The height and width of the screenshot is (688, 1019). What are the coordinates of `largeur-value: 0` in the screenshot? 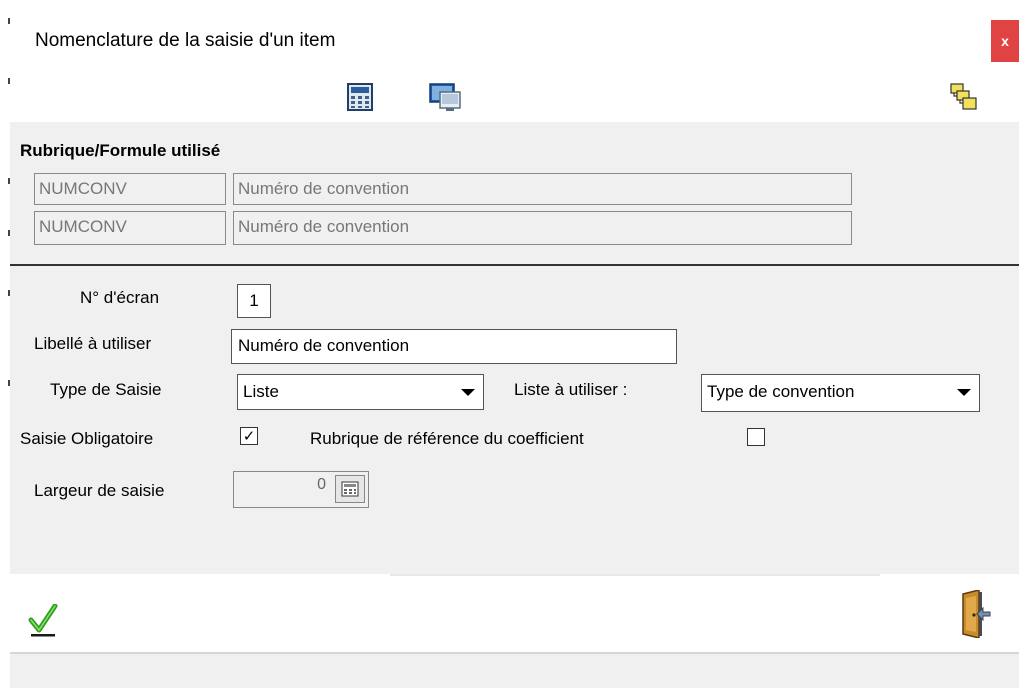 It's located at (321, 484).